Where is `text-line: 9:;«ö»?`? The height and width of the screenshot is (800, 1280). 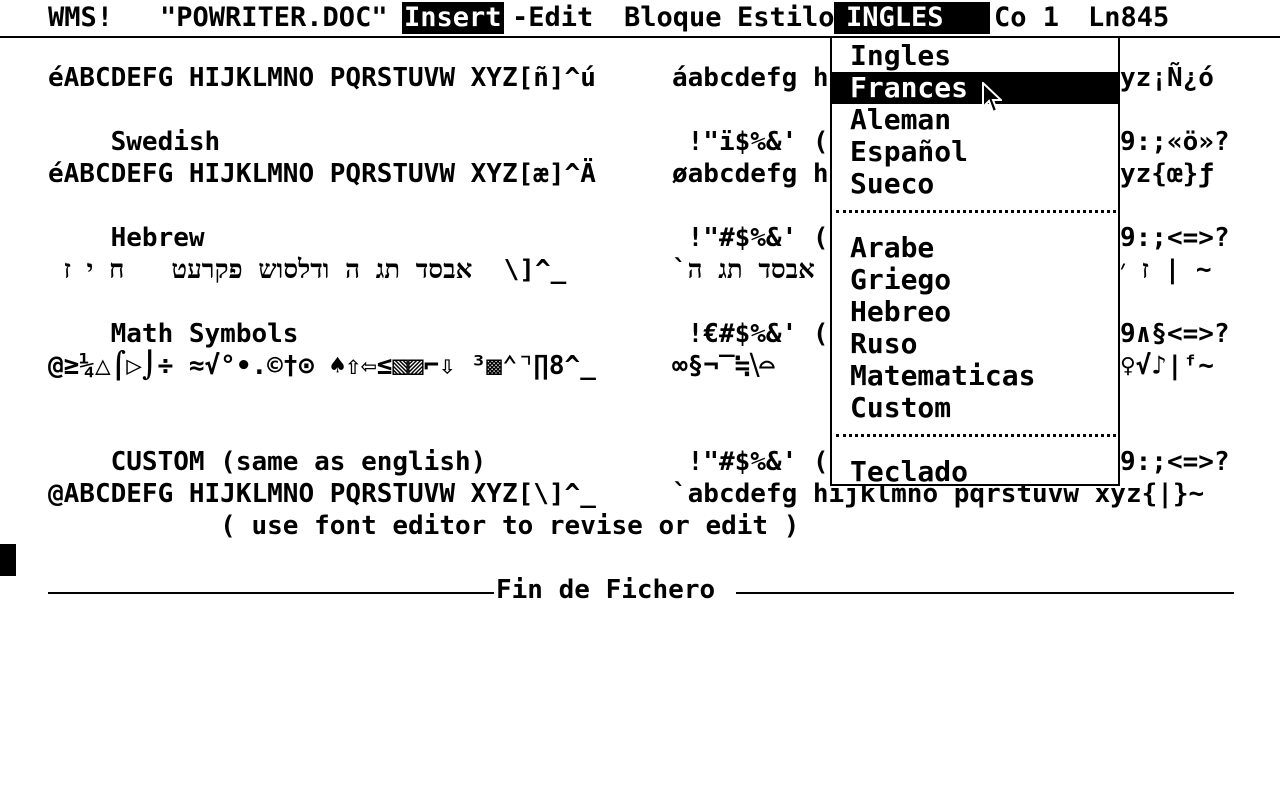
text-line: 9:;«ö»? is located at coordinates (1175, 142).